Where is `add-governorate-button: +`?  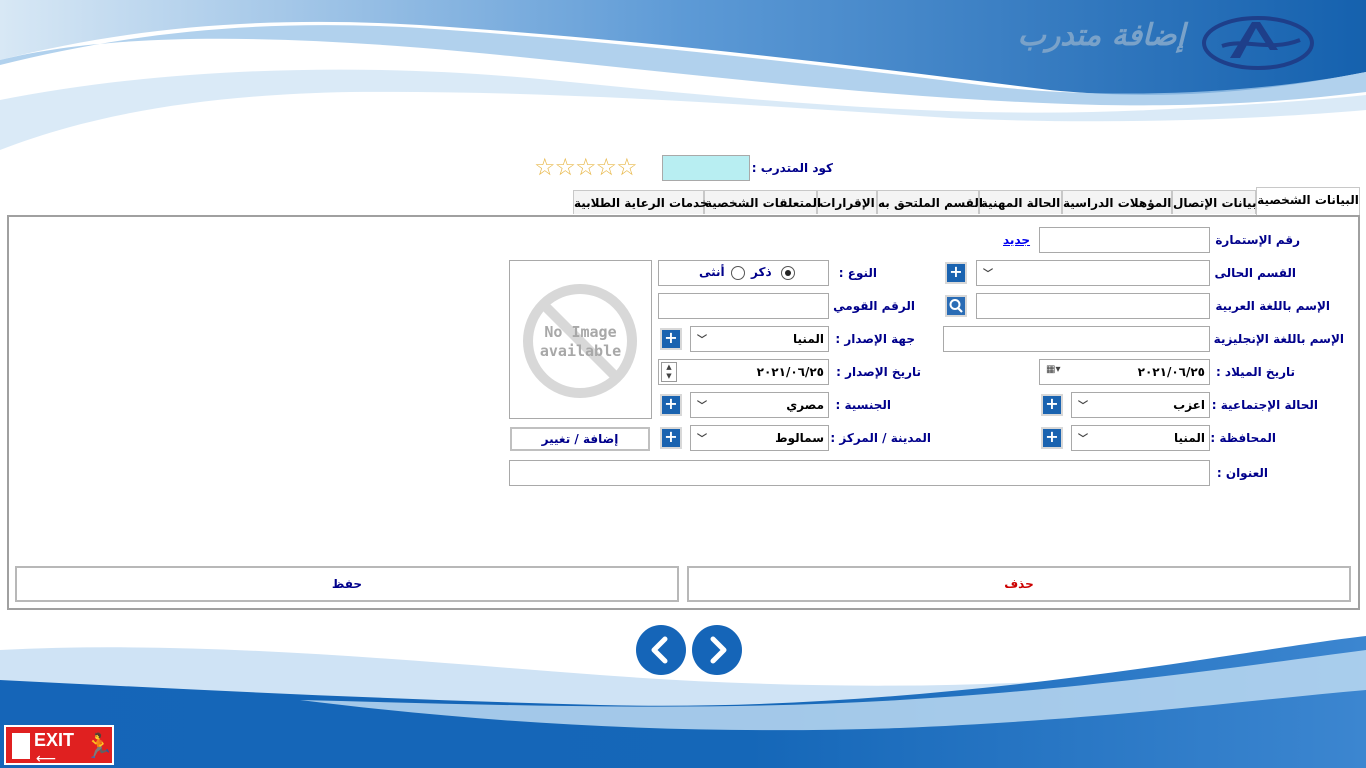 add-governorate-button: + is located at coordinates (1052, 438).